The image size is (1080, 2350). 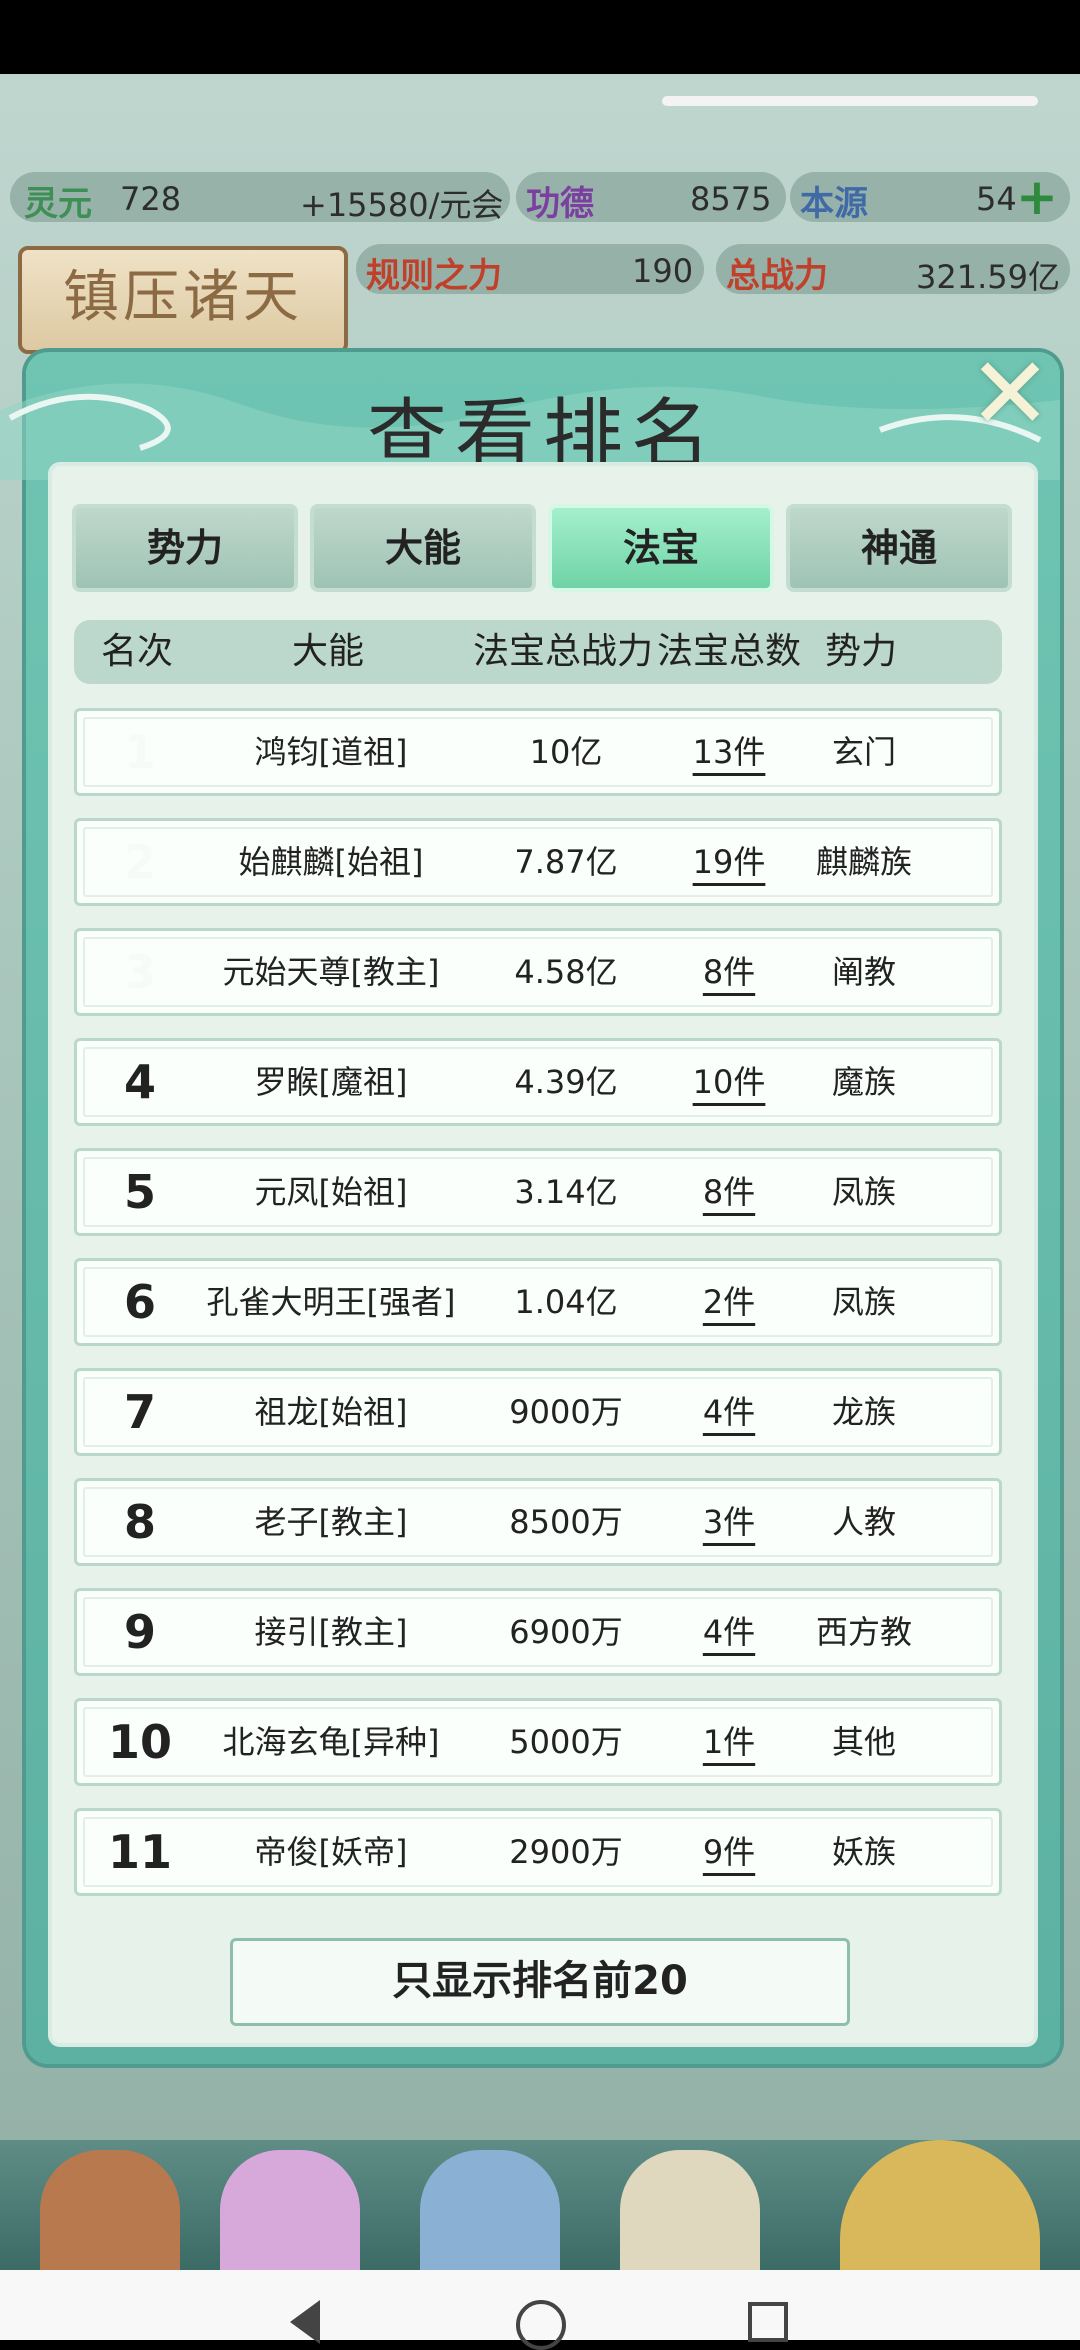 What do you see at coordinates (538, 972) in the screenshot?
I see `table-row: 3 元始天尊[教主] 4.58亿 8件 阐教` at bounding box center [538, 972].